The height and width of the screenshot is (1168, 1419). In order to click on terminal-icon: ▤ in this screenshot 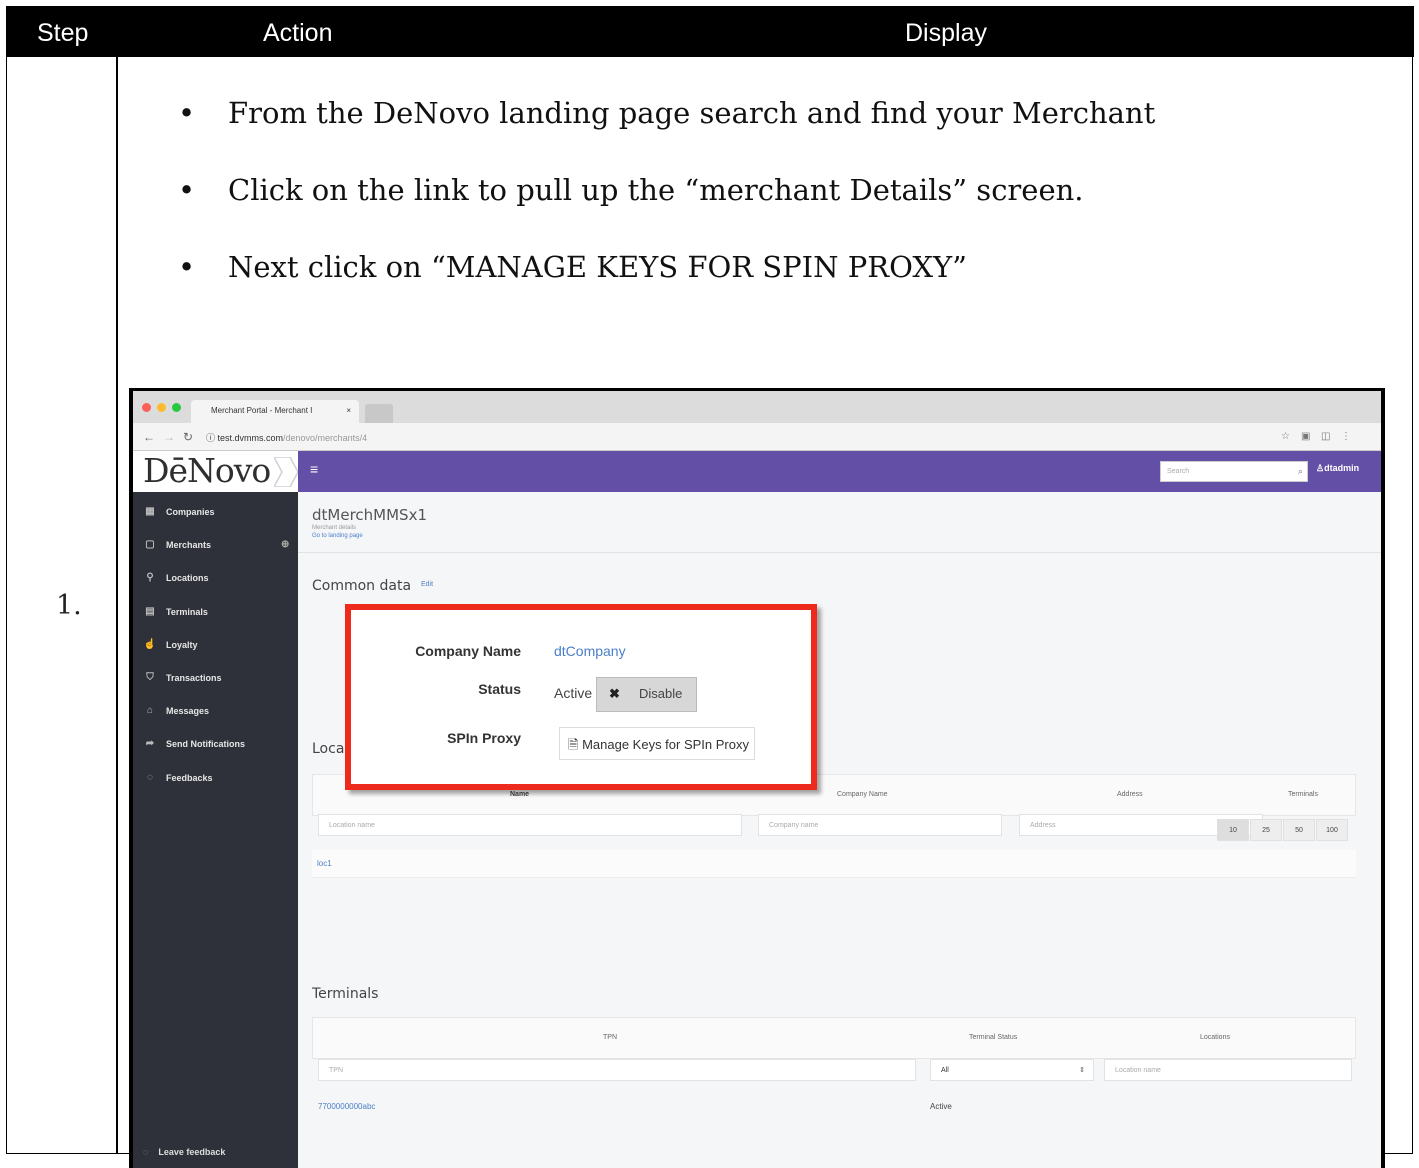, I will do `click(150, 611)`.